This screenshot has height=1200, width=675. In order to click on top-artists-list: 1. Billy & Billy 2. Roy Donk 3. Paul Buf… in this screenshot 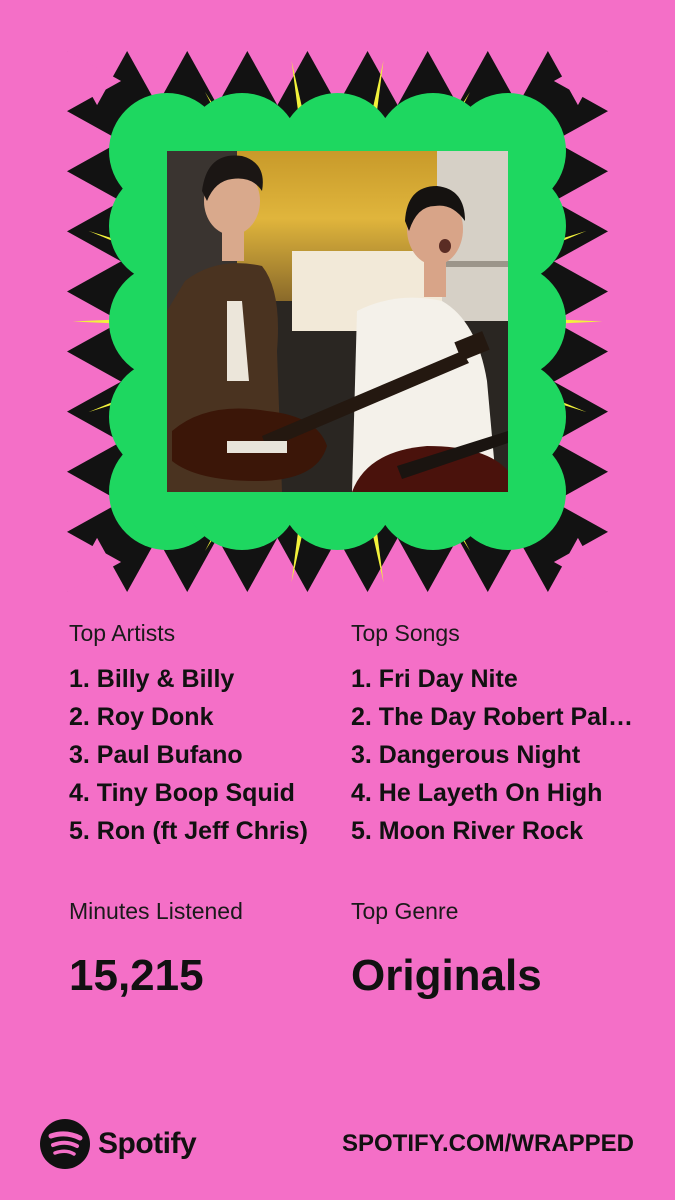, I will do `click(206, 755)`.